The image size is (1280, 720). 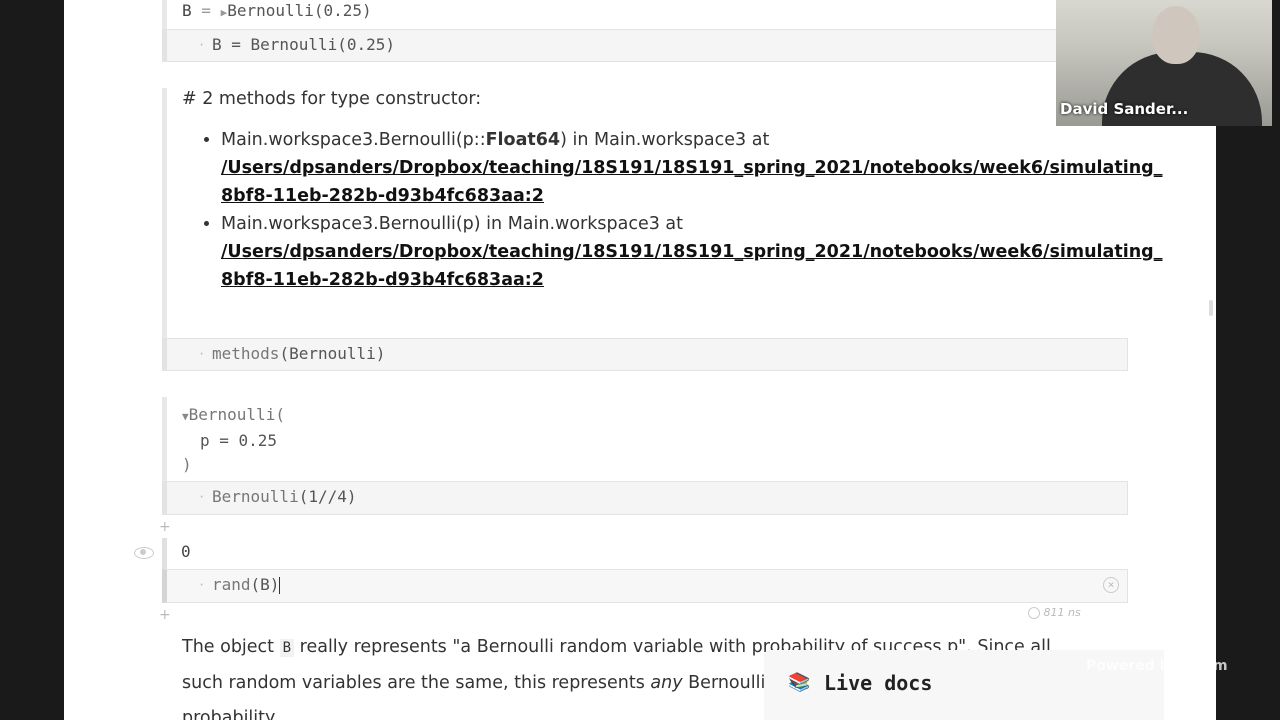 What do you see at coordinates (186, 551) in the screenshot?
I see `output-value: 0` at bounding box center [186, 551].